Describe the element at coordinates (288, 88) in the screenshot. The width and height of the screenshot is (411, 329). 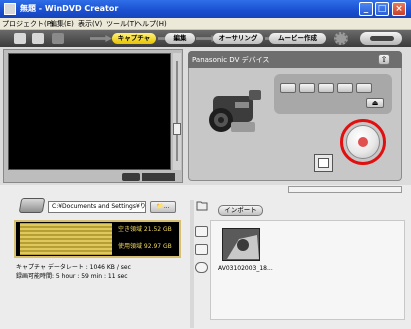
I see `rewind-button` at that location.